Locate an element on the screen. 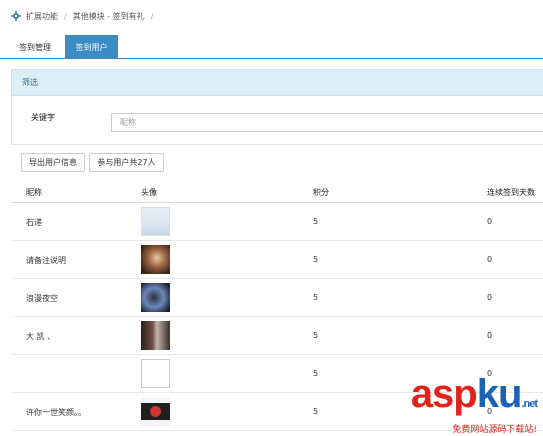 The width and height of the screenshot is (543, 436). nickname-cell: 石递 is located at coordinates (34, 222).